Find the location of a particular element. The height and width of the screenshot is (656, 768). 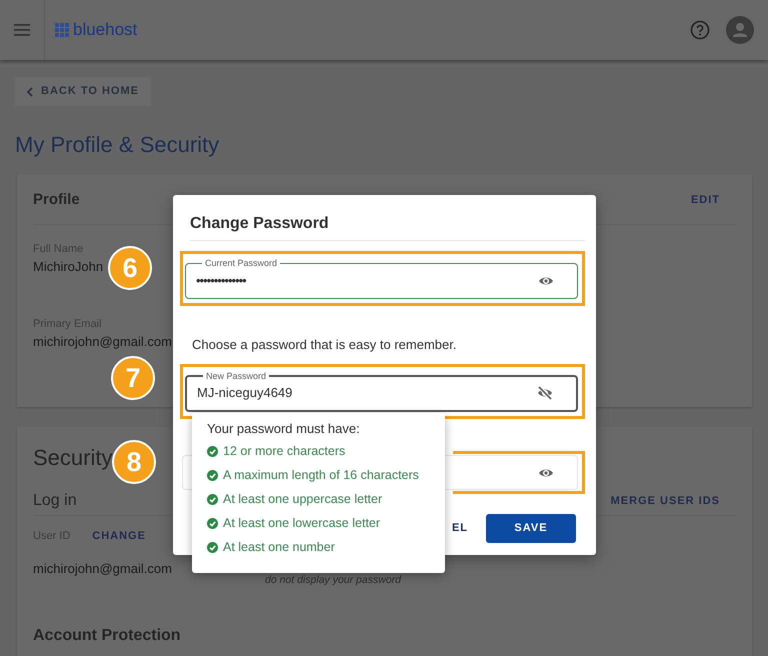

cancel-button: EL is located at coordinates (460, 528).